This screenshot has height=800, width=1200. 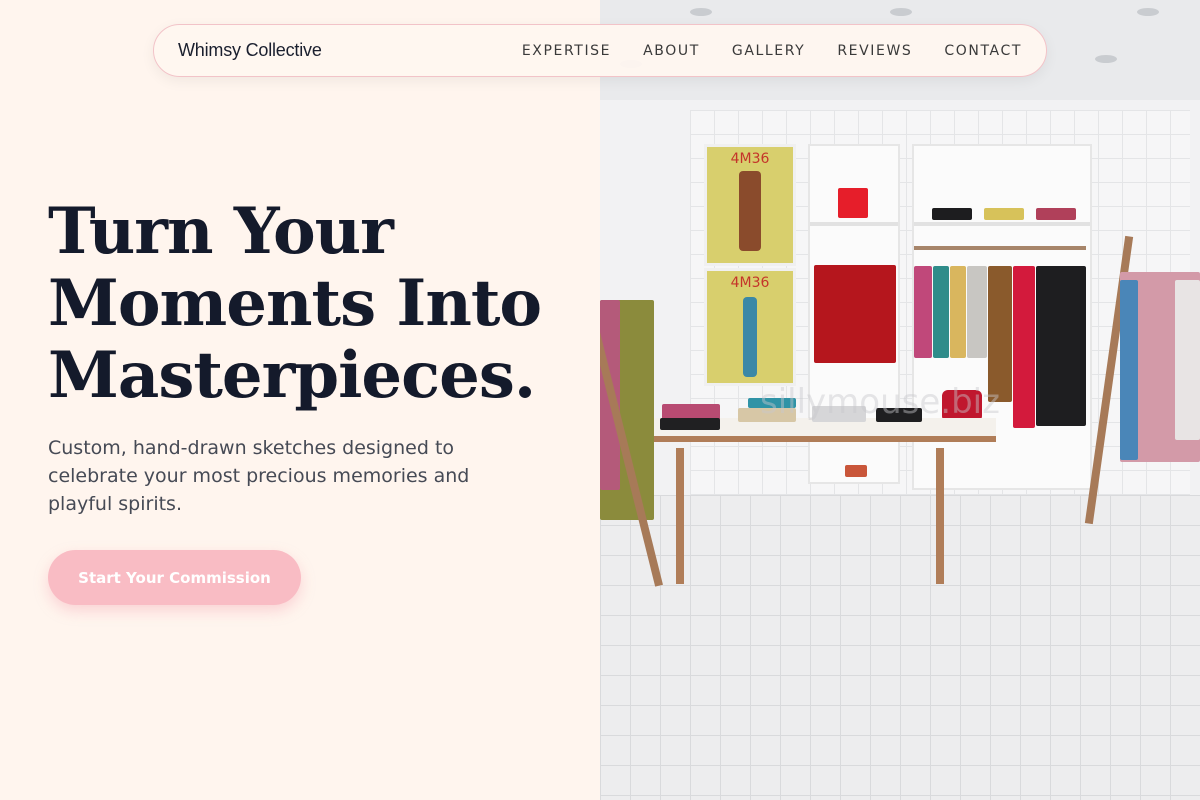 I want to click on brand-logo: Whimsy Collective, so click(x=250, y=50).